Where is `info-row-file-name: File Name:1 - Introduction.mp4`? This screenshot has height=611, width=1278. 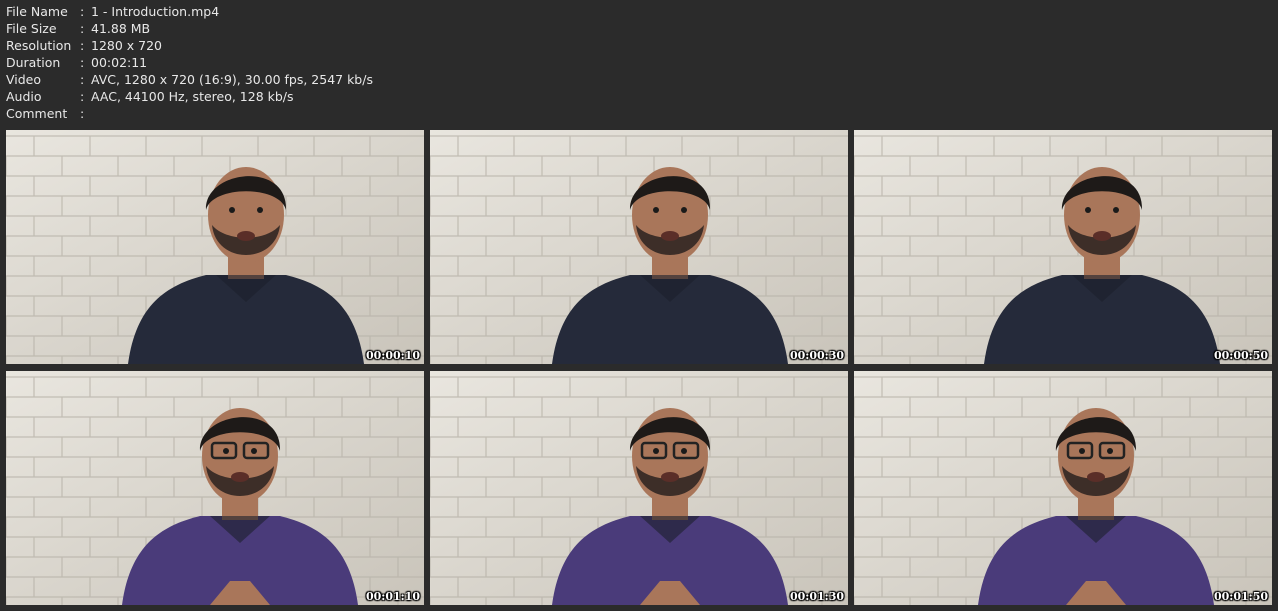 info-row-file-name: File Name:1 - Introduction.mp4 is located at coordinates (189, 11).